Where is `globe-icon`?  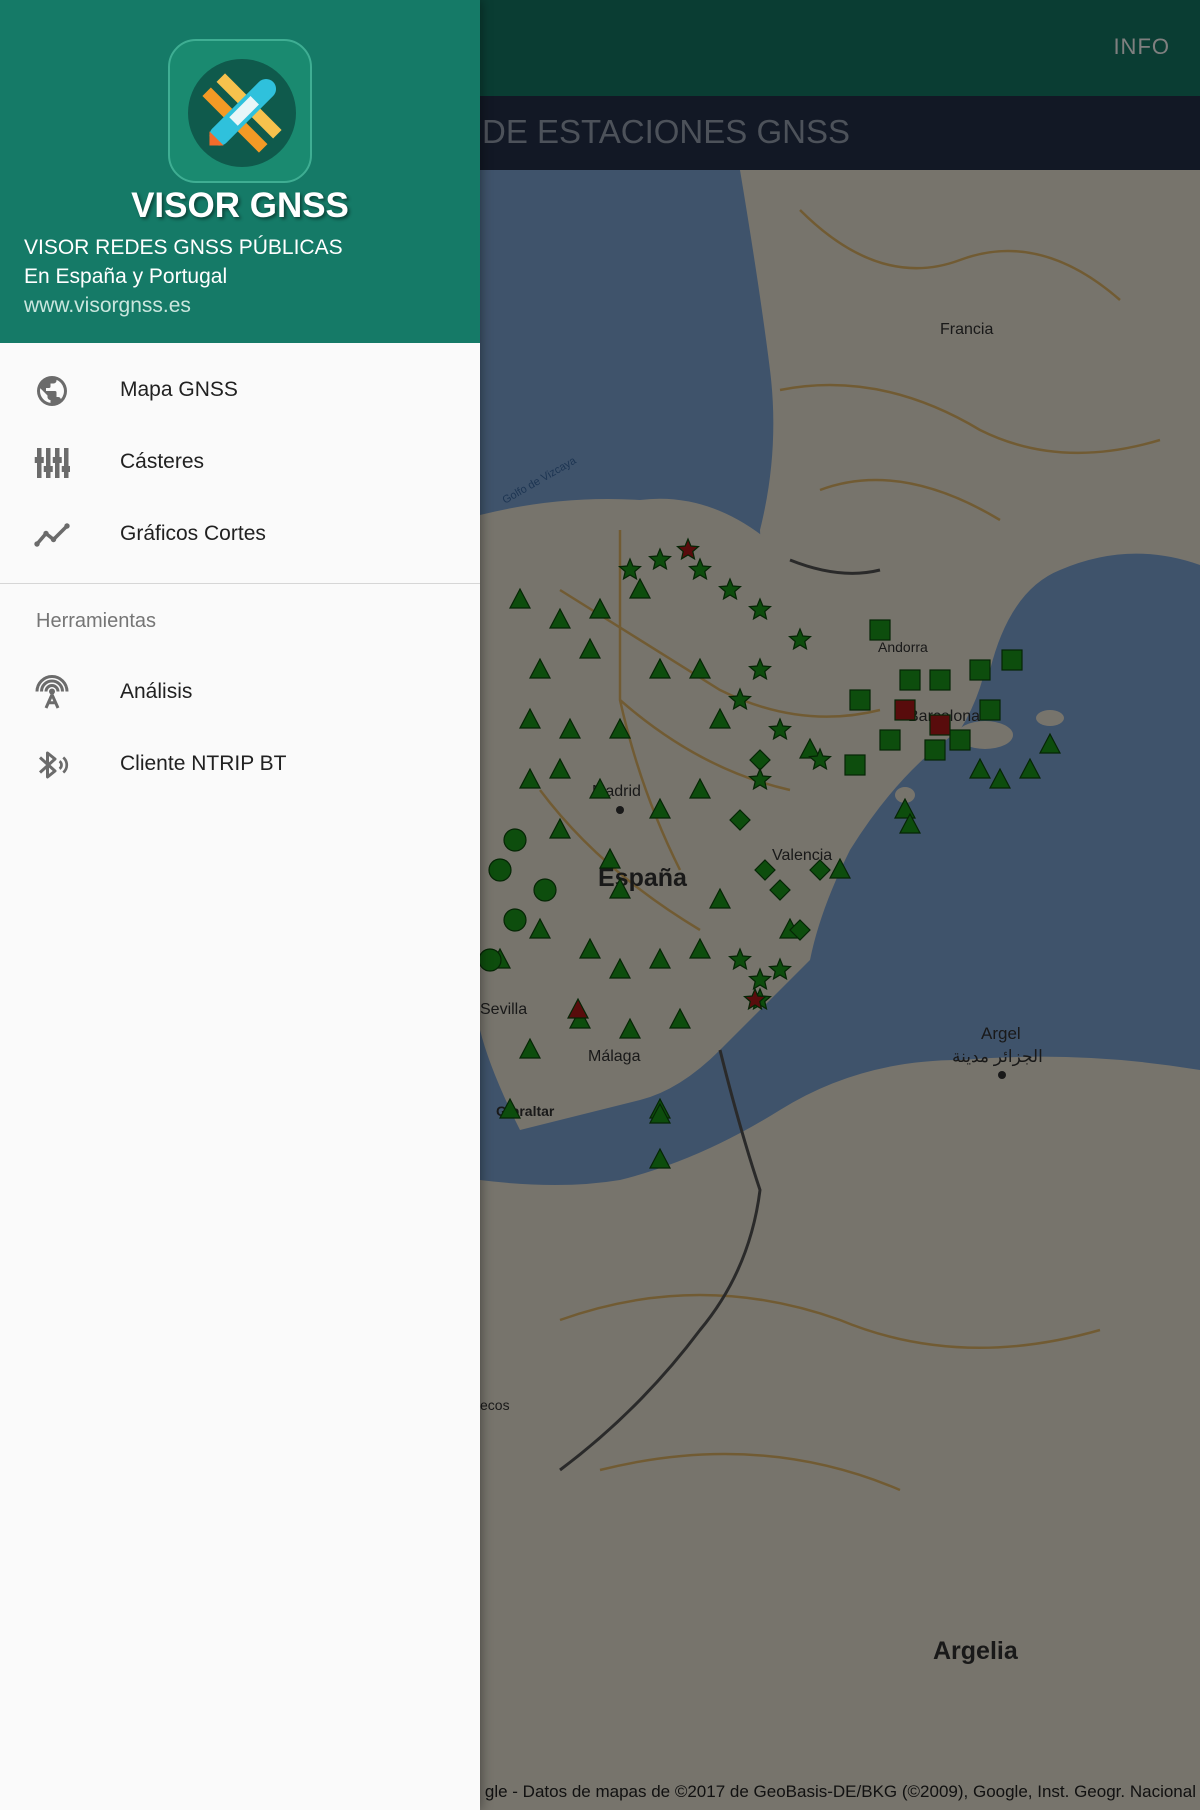
globe-icon is located at coordinates (52, 391).